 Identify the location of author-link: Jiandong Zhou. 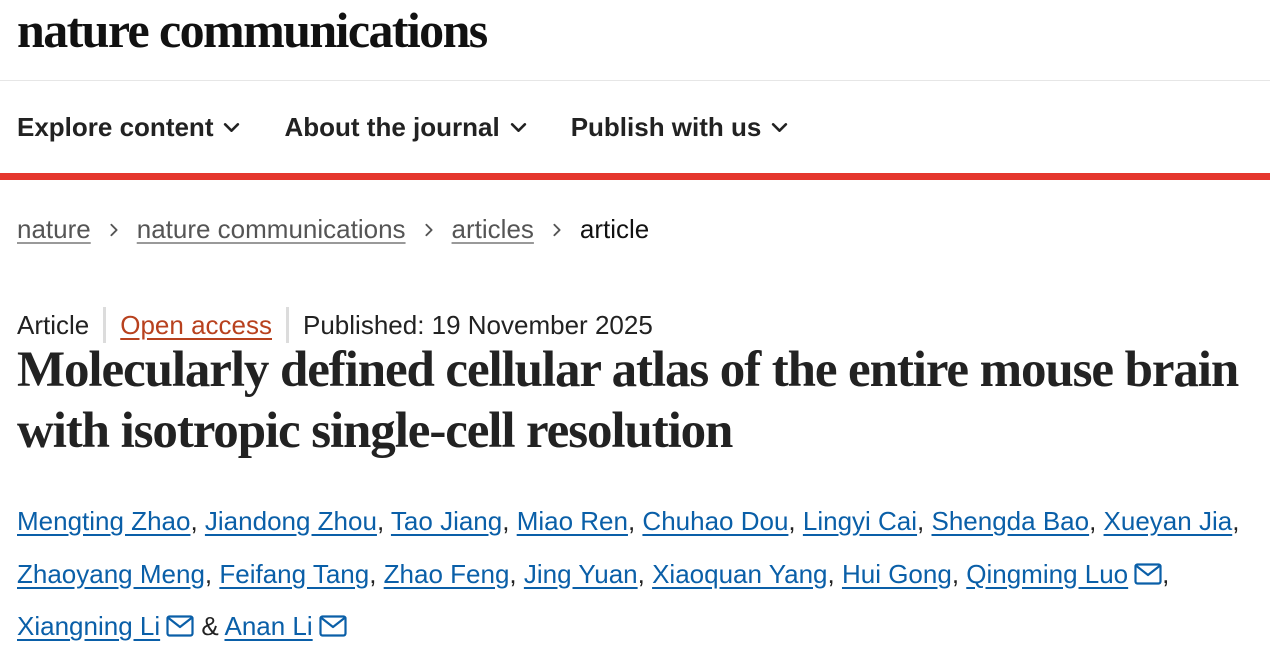
(291, 521).